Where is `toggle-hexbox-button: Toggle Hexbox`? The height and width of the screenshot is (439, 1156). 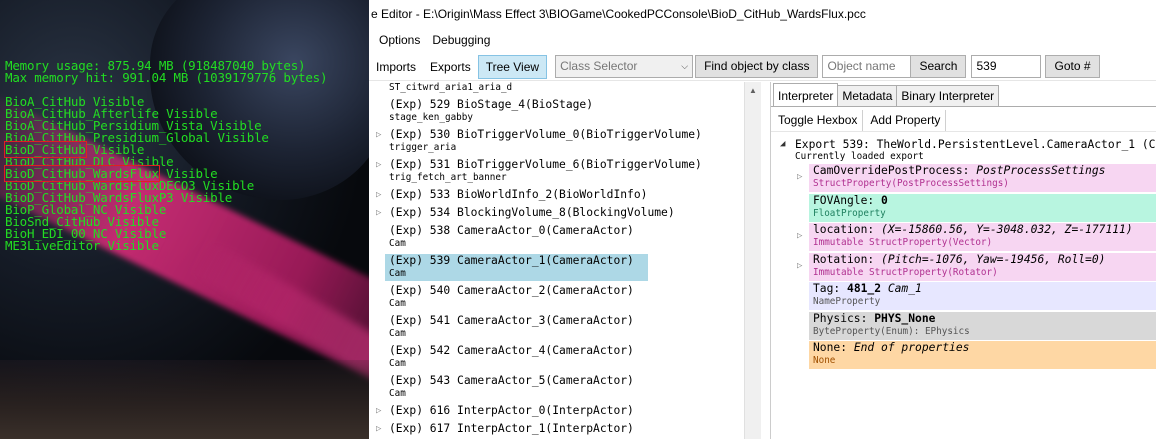
toggle-hexbox-button: Toggle Hexbox is located at coordinates (818, 120).